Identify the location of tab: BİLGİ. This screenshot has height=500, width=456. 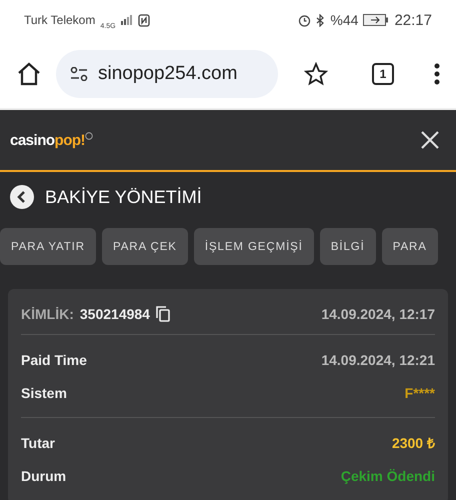
(348, 246).